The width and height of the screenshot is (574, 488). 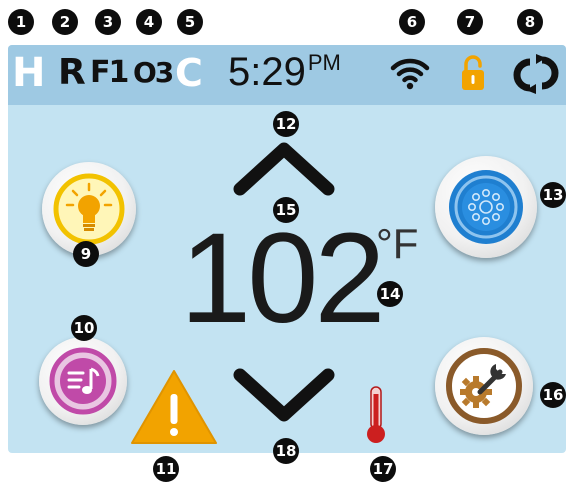 I want to click on status-bar: H R F1 O3 C 5:29PM, so click(x=287, y=75).